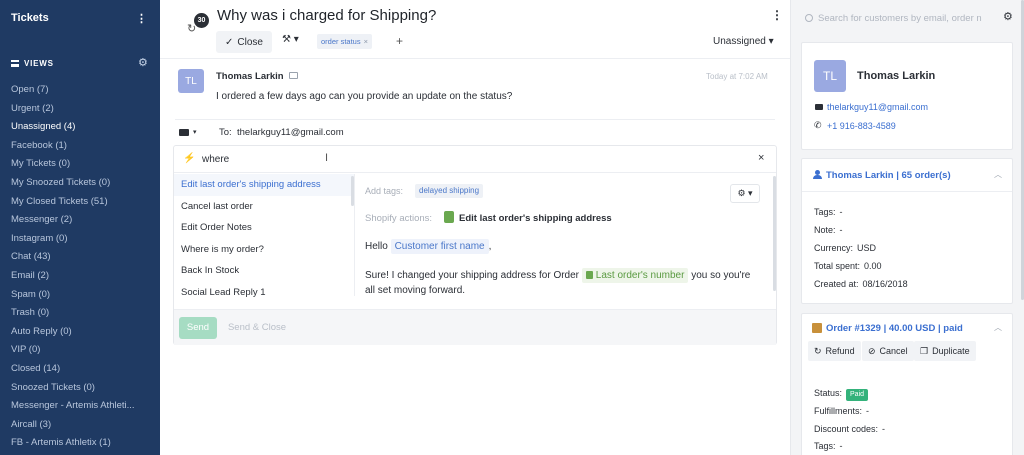  Describe the element at coordinates (366, 41) in the screenshot. I see `remove-tag-icon: ×` at that location.